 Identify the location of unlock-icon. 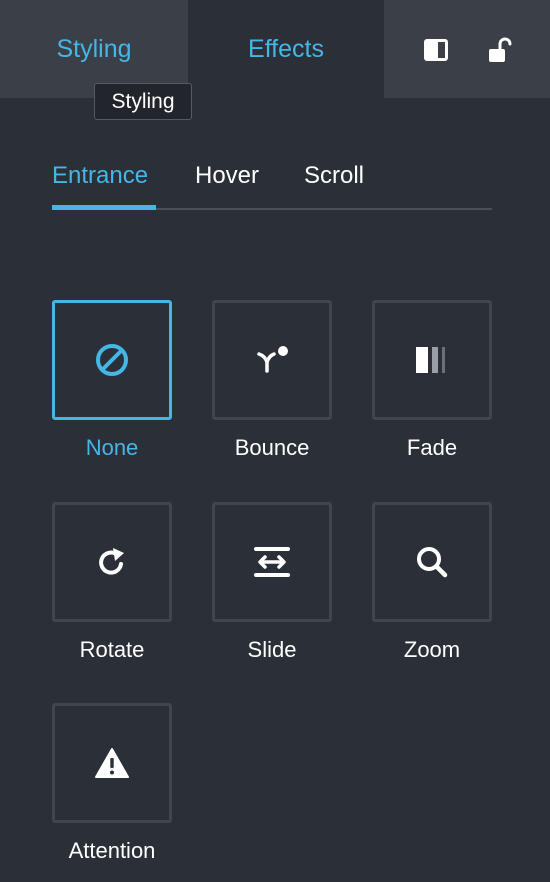
(500, 50).